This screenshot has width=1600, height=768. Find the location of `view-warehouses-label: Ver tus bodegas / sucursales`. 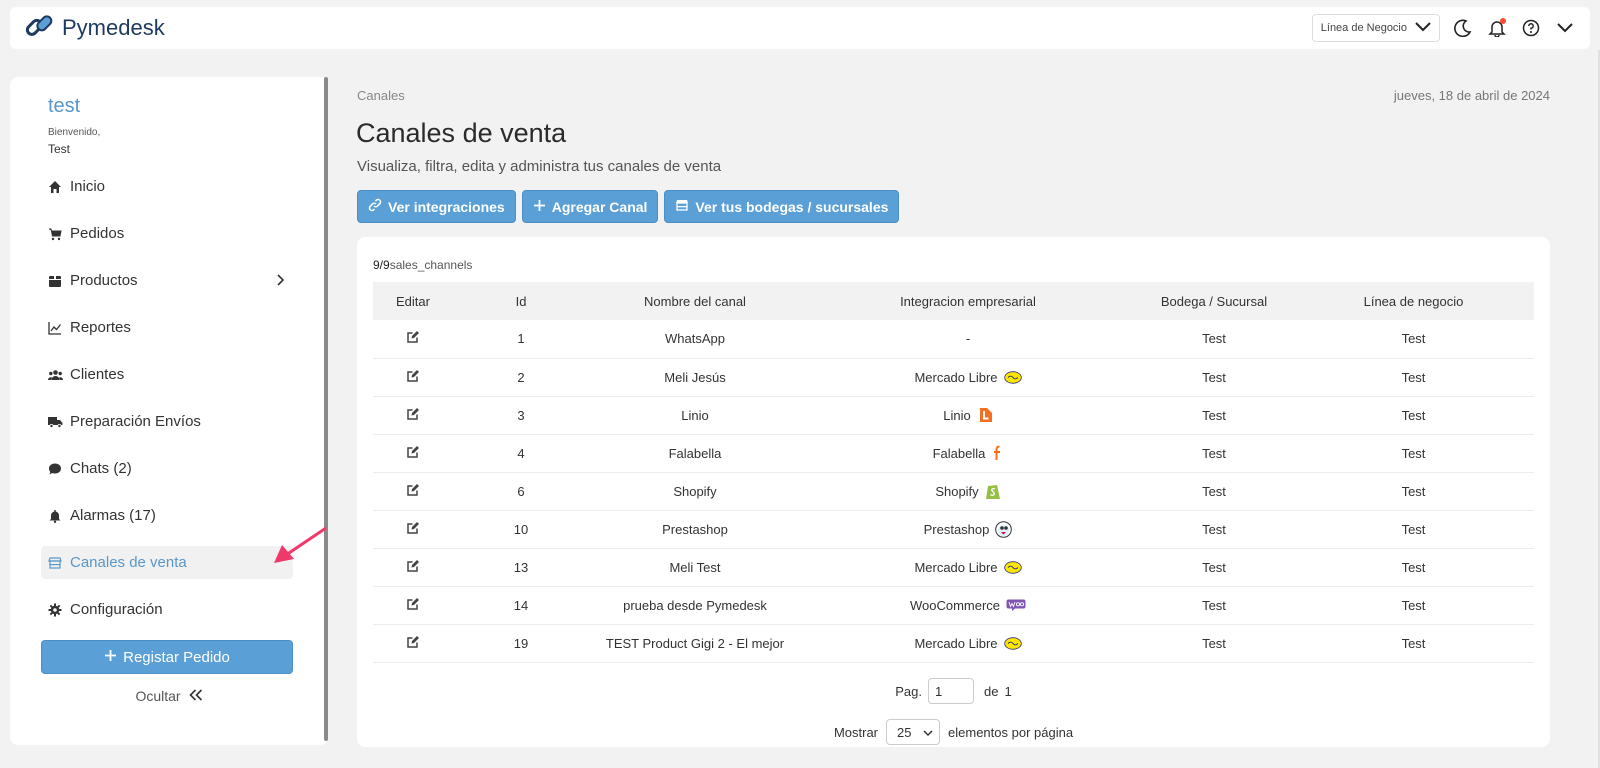

view-warehouses-label: Ver tus bodegas / sucursales is located at coordinates (792, 206).